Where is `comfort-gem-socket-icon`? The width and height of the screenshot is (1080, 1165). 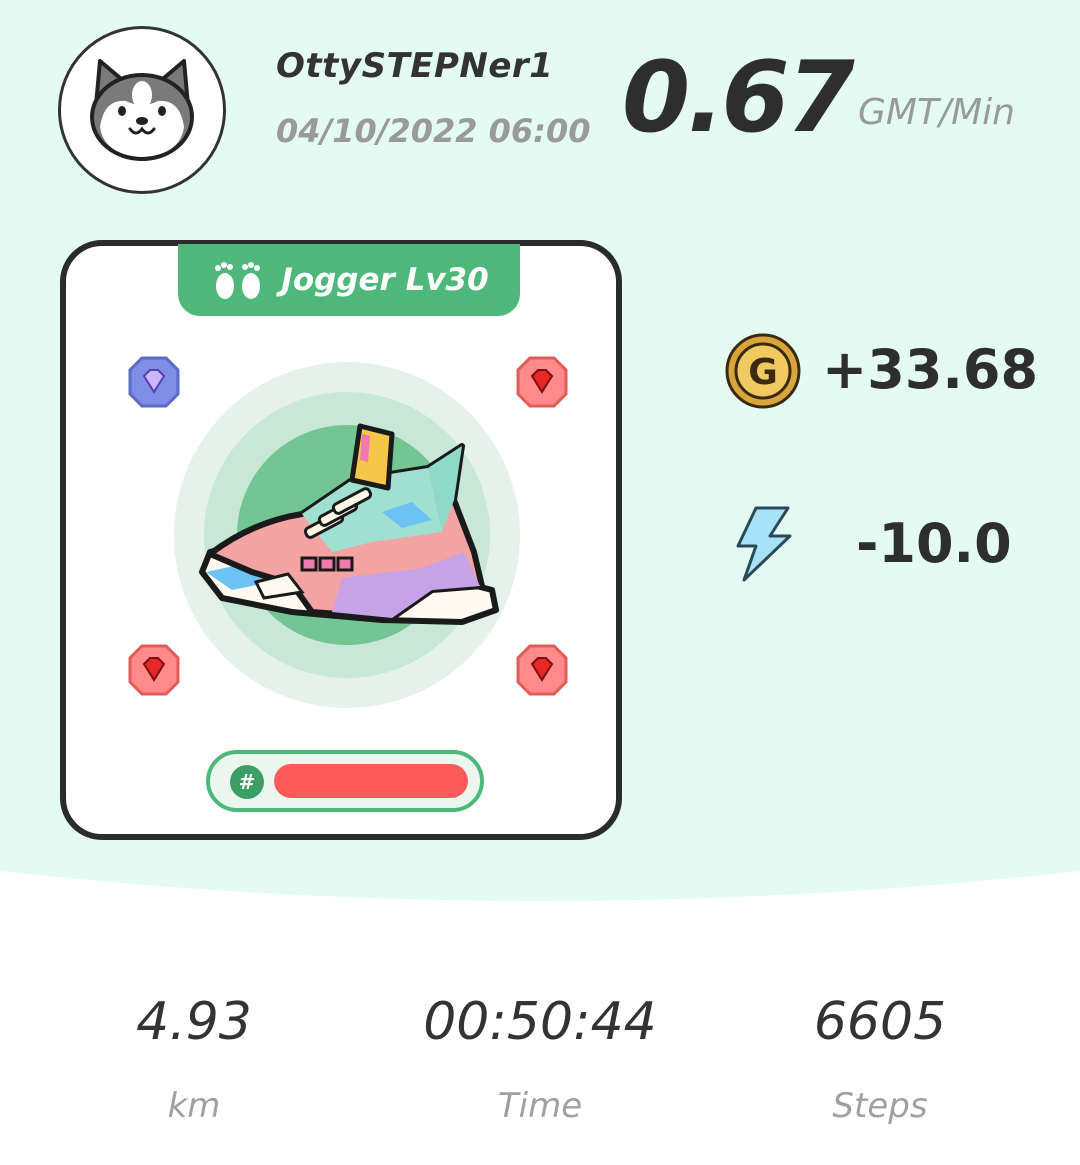 comfort-gem-socket-icon is located at coordinates (154, 382).